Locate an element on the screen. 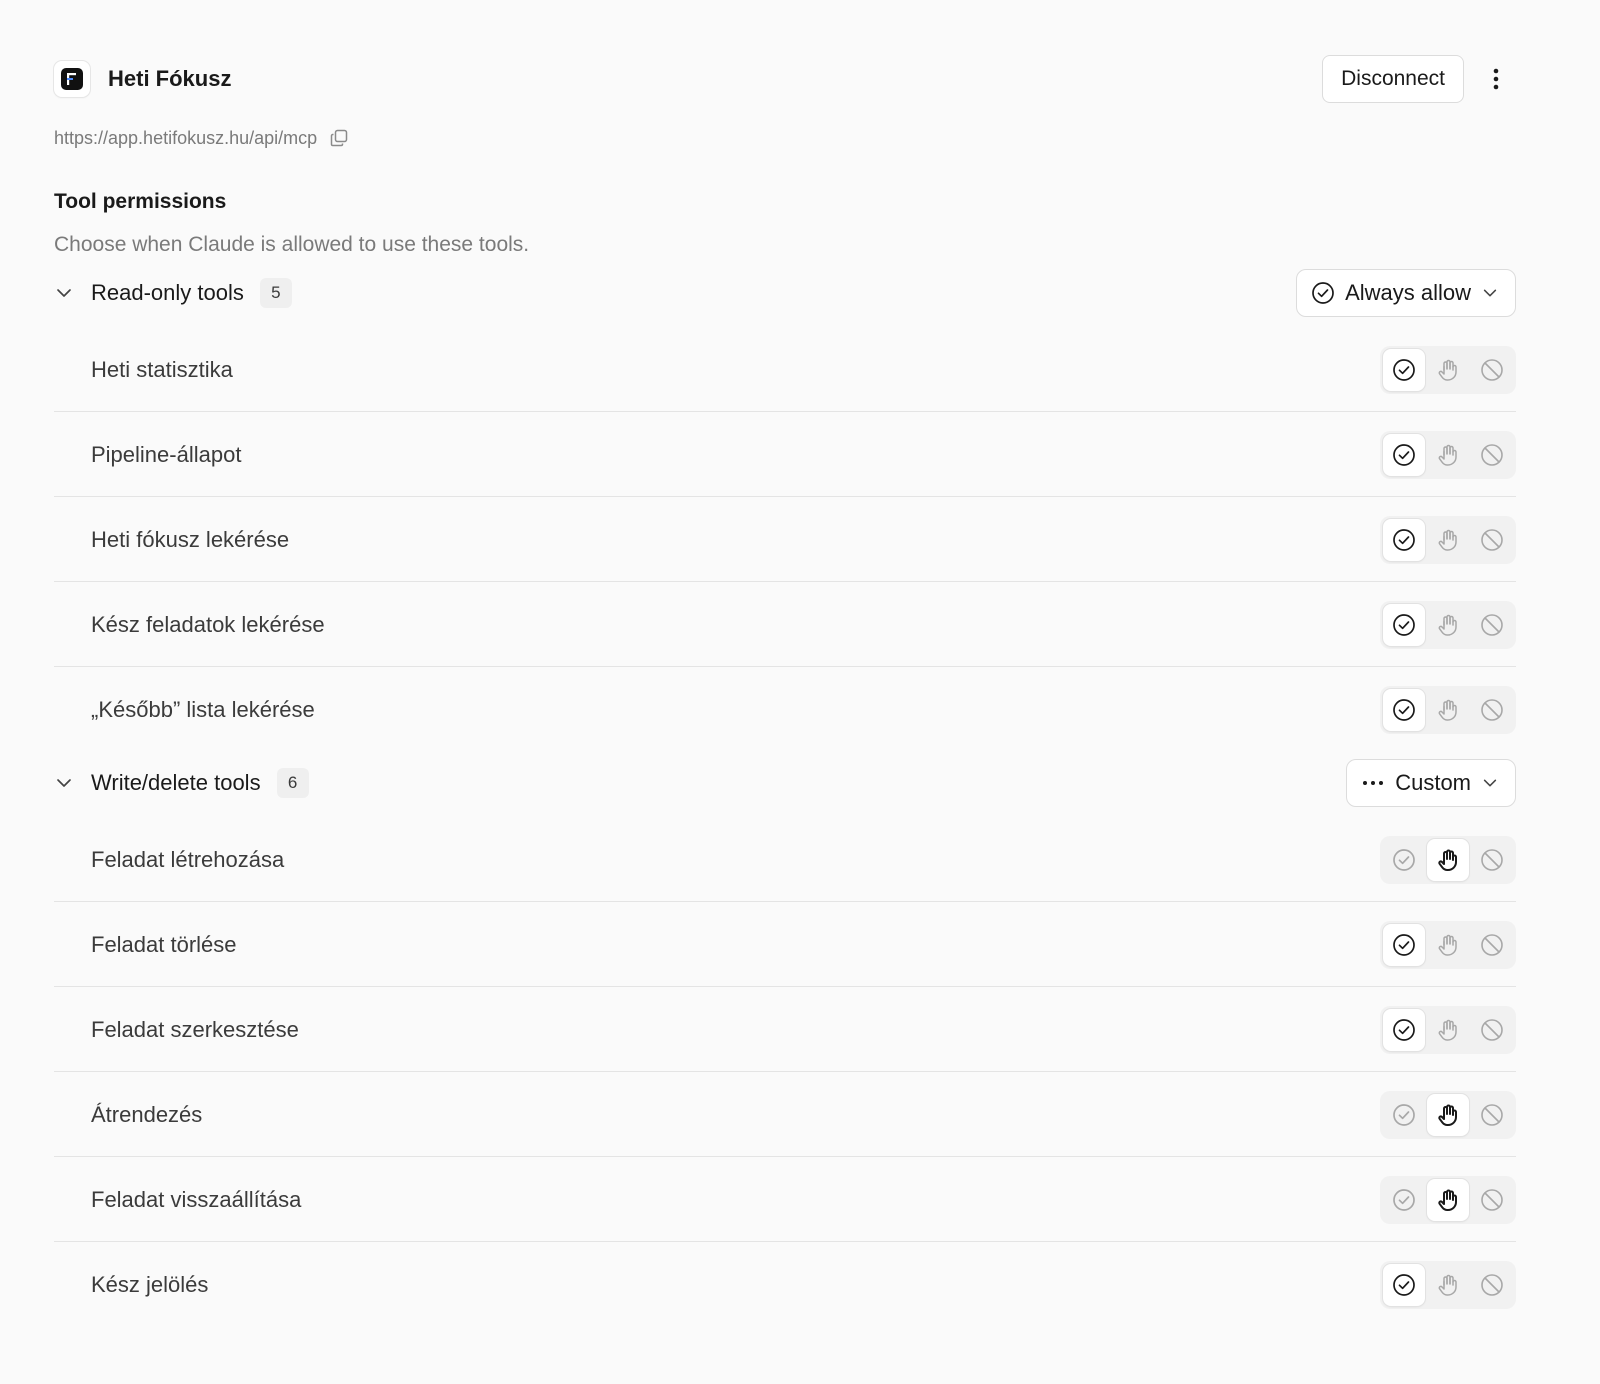  tool-row: Feladat szerkesztése is located at coordinates (785, 1030).